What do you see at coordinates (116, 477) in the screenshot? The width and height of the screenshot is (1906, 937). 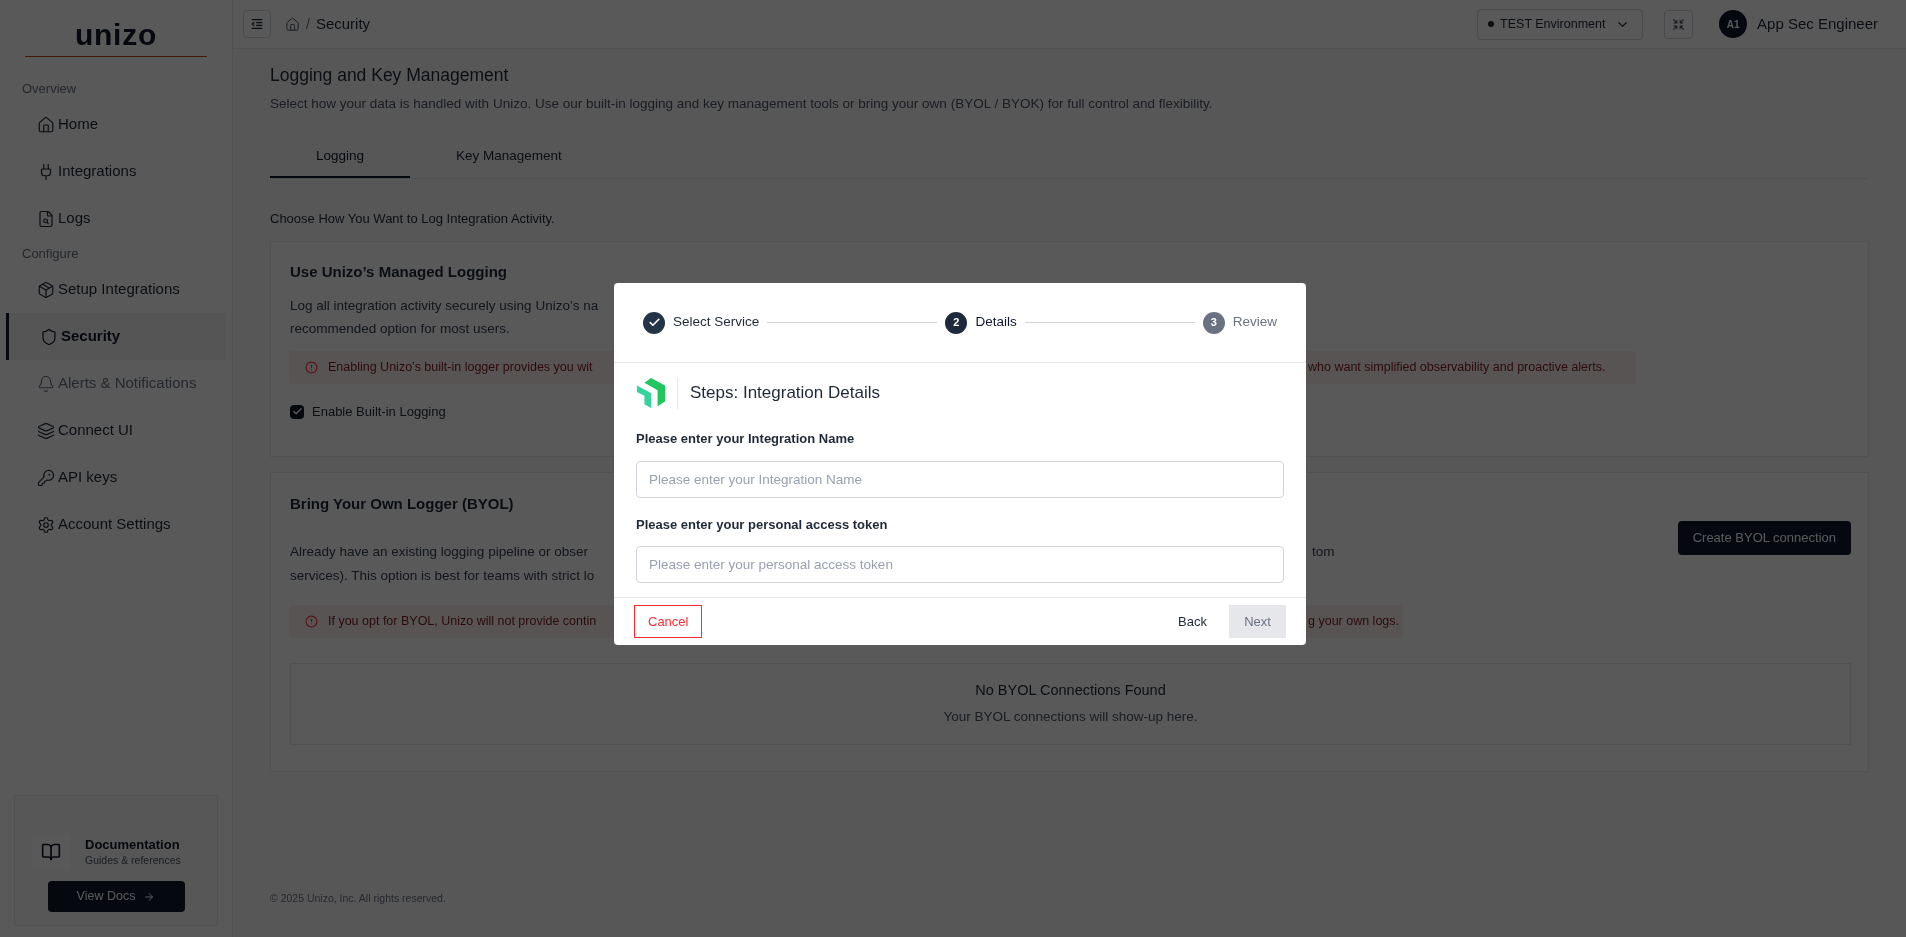 I see `sidebar-item: API keys` at bounding box center [116, 477].